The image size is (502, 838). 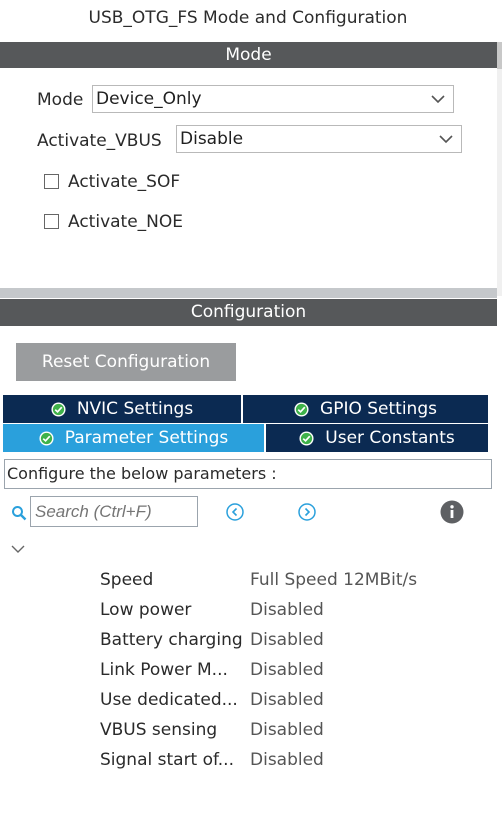 What do you see at coordinates (378, 409) in the screenshot?
I see `tab-label: GPIO Settings` at bounding box center [378, 409].